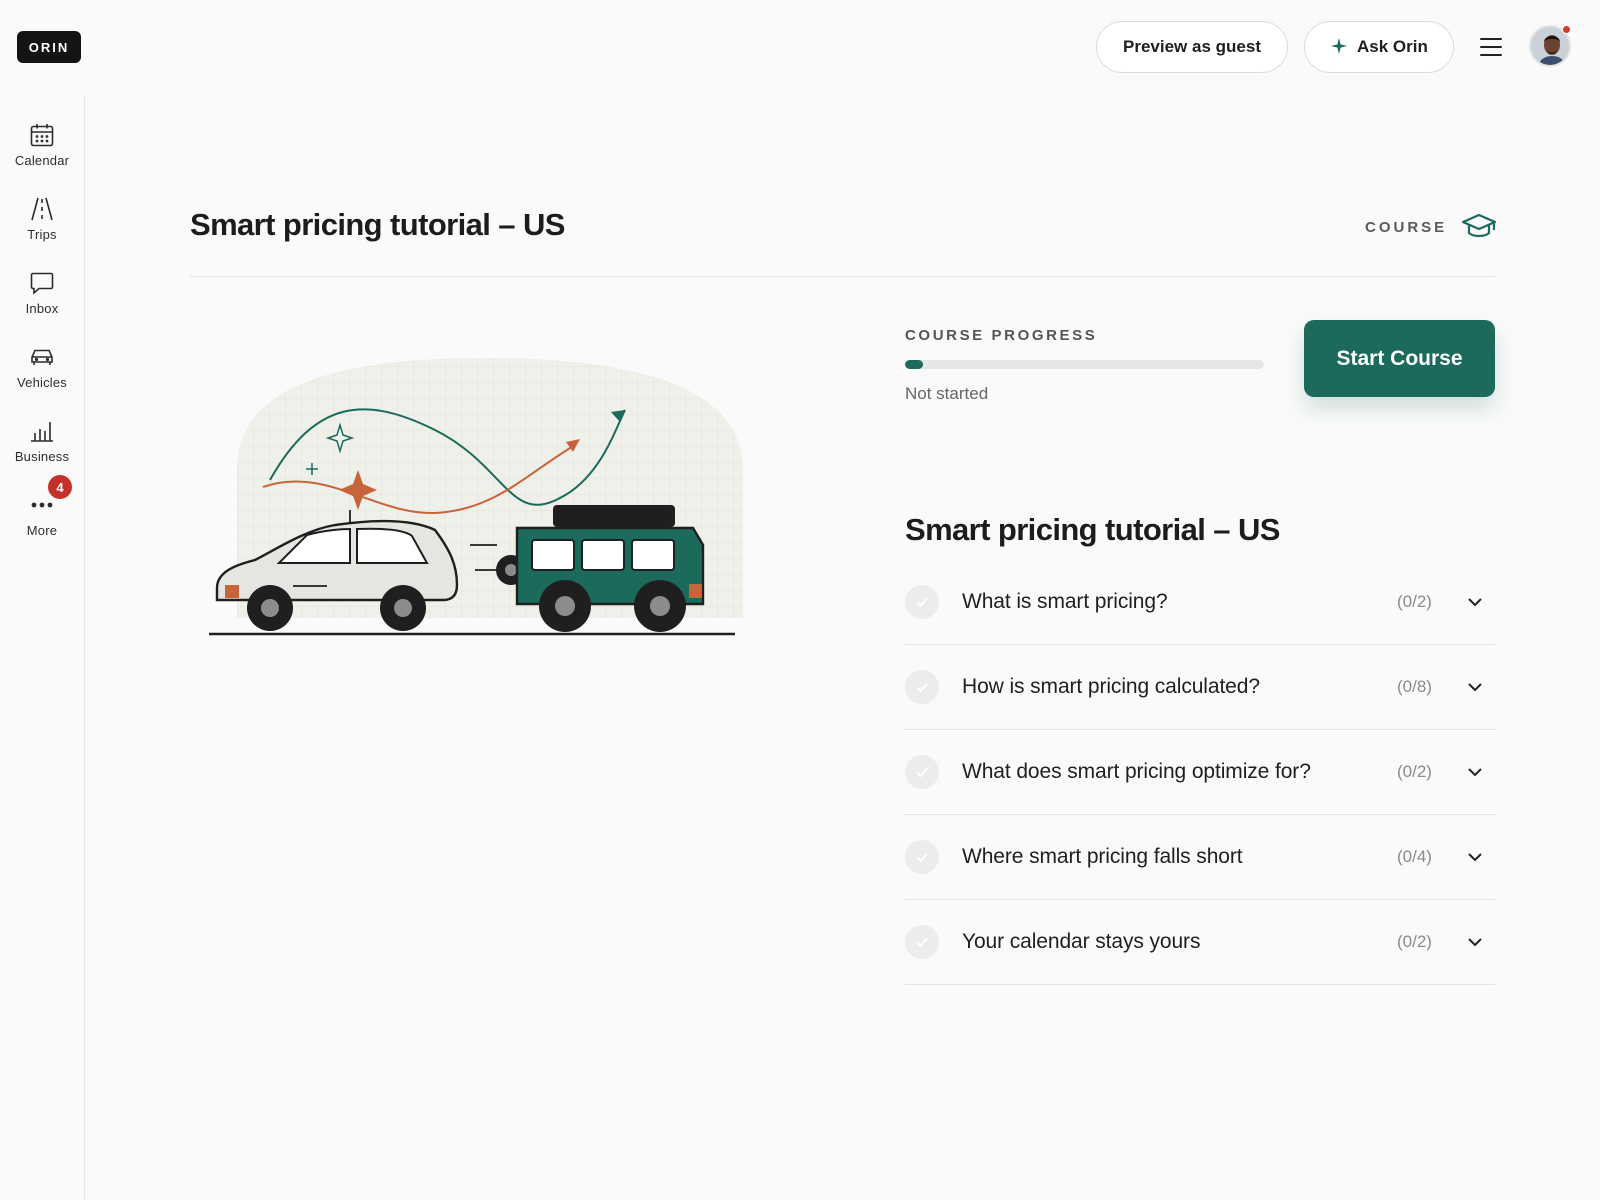 This screenshot has height=1200, width=1600. Describe the element at coordinates (42, 647) in the screenshot. I see `sidebar-nav` at that location.